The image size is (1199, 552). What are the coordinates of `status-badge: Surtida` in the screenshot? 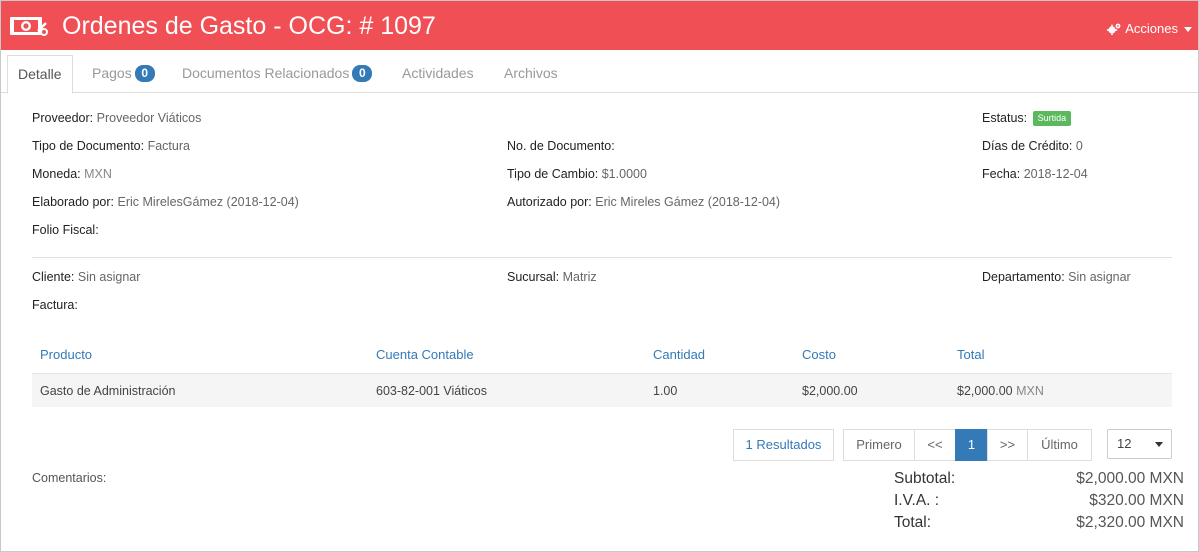 It's located at (1052, 118).